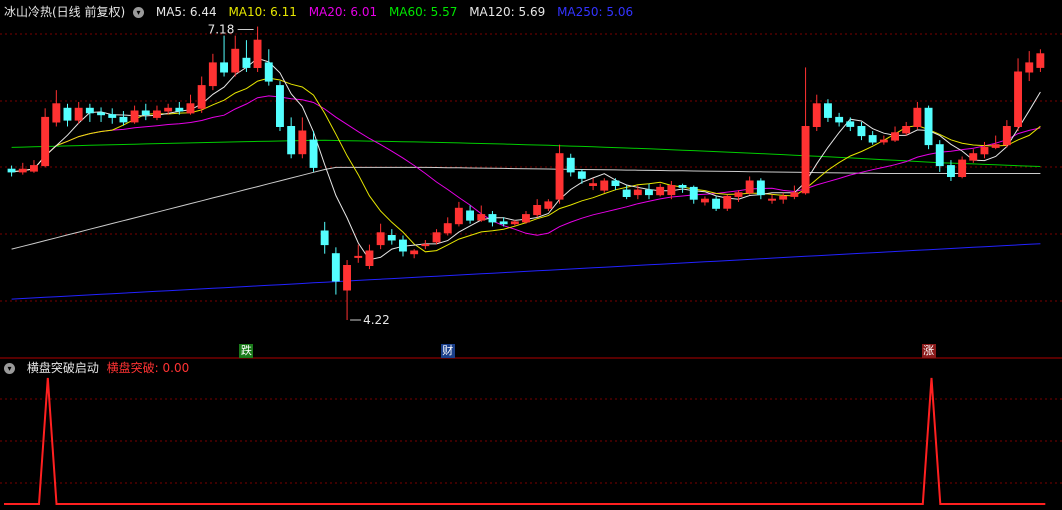  Describe the element at coordinates (65, 12) in the screenshot. I see `chart-title: 冰山冷热(日线 前复权)` at that location.